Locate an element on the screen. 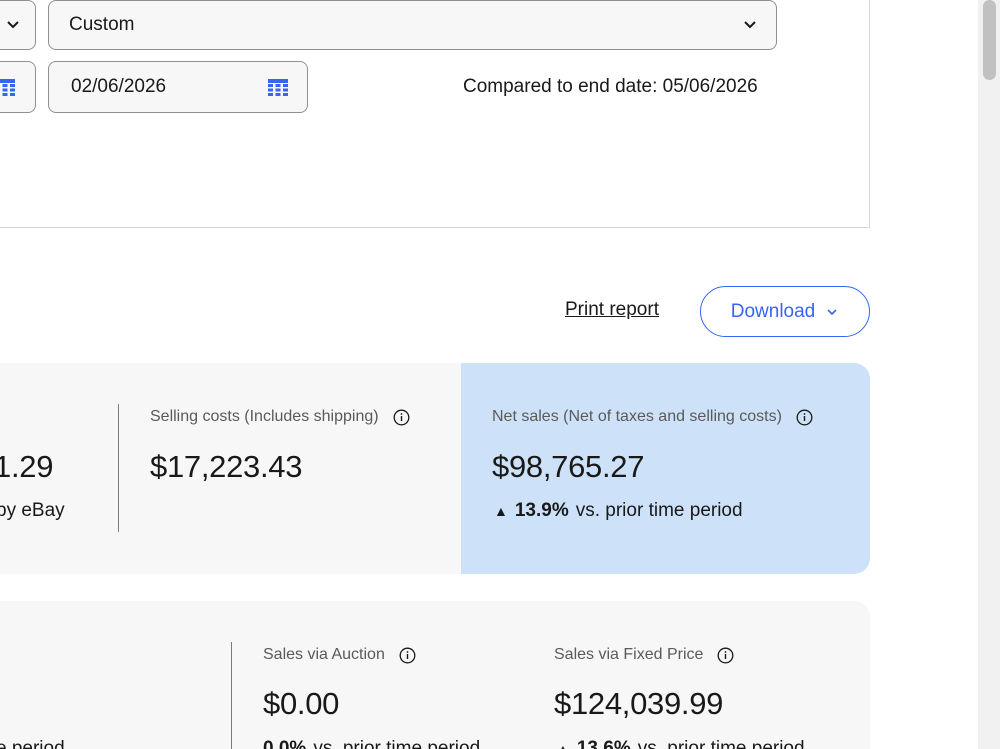 The image size is (1000, 749). fixed-price-sales-change-text: vs. prior time period is located at coordinates (721, 743).